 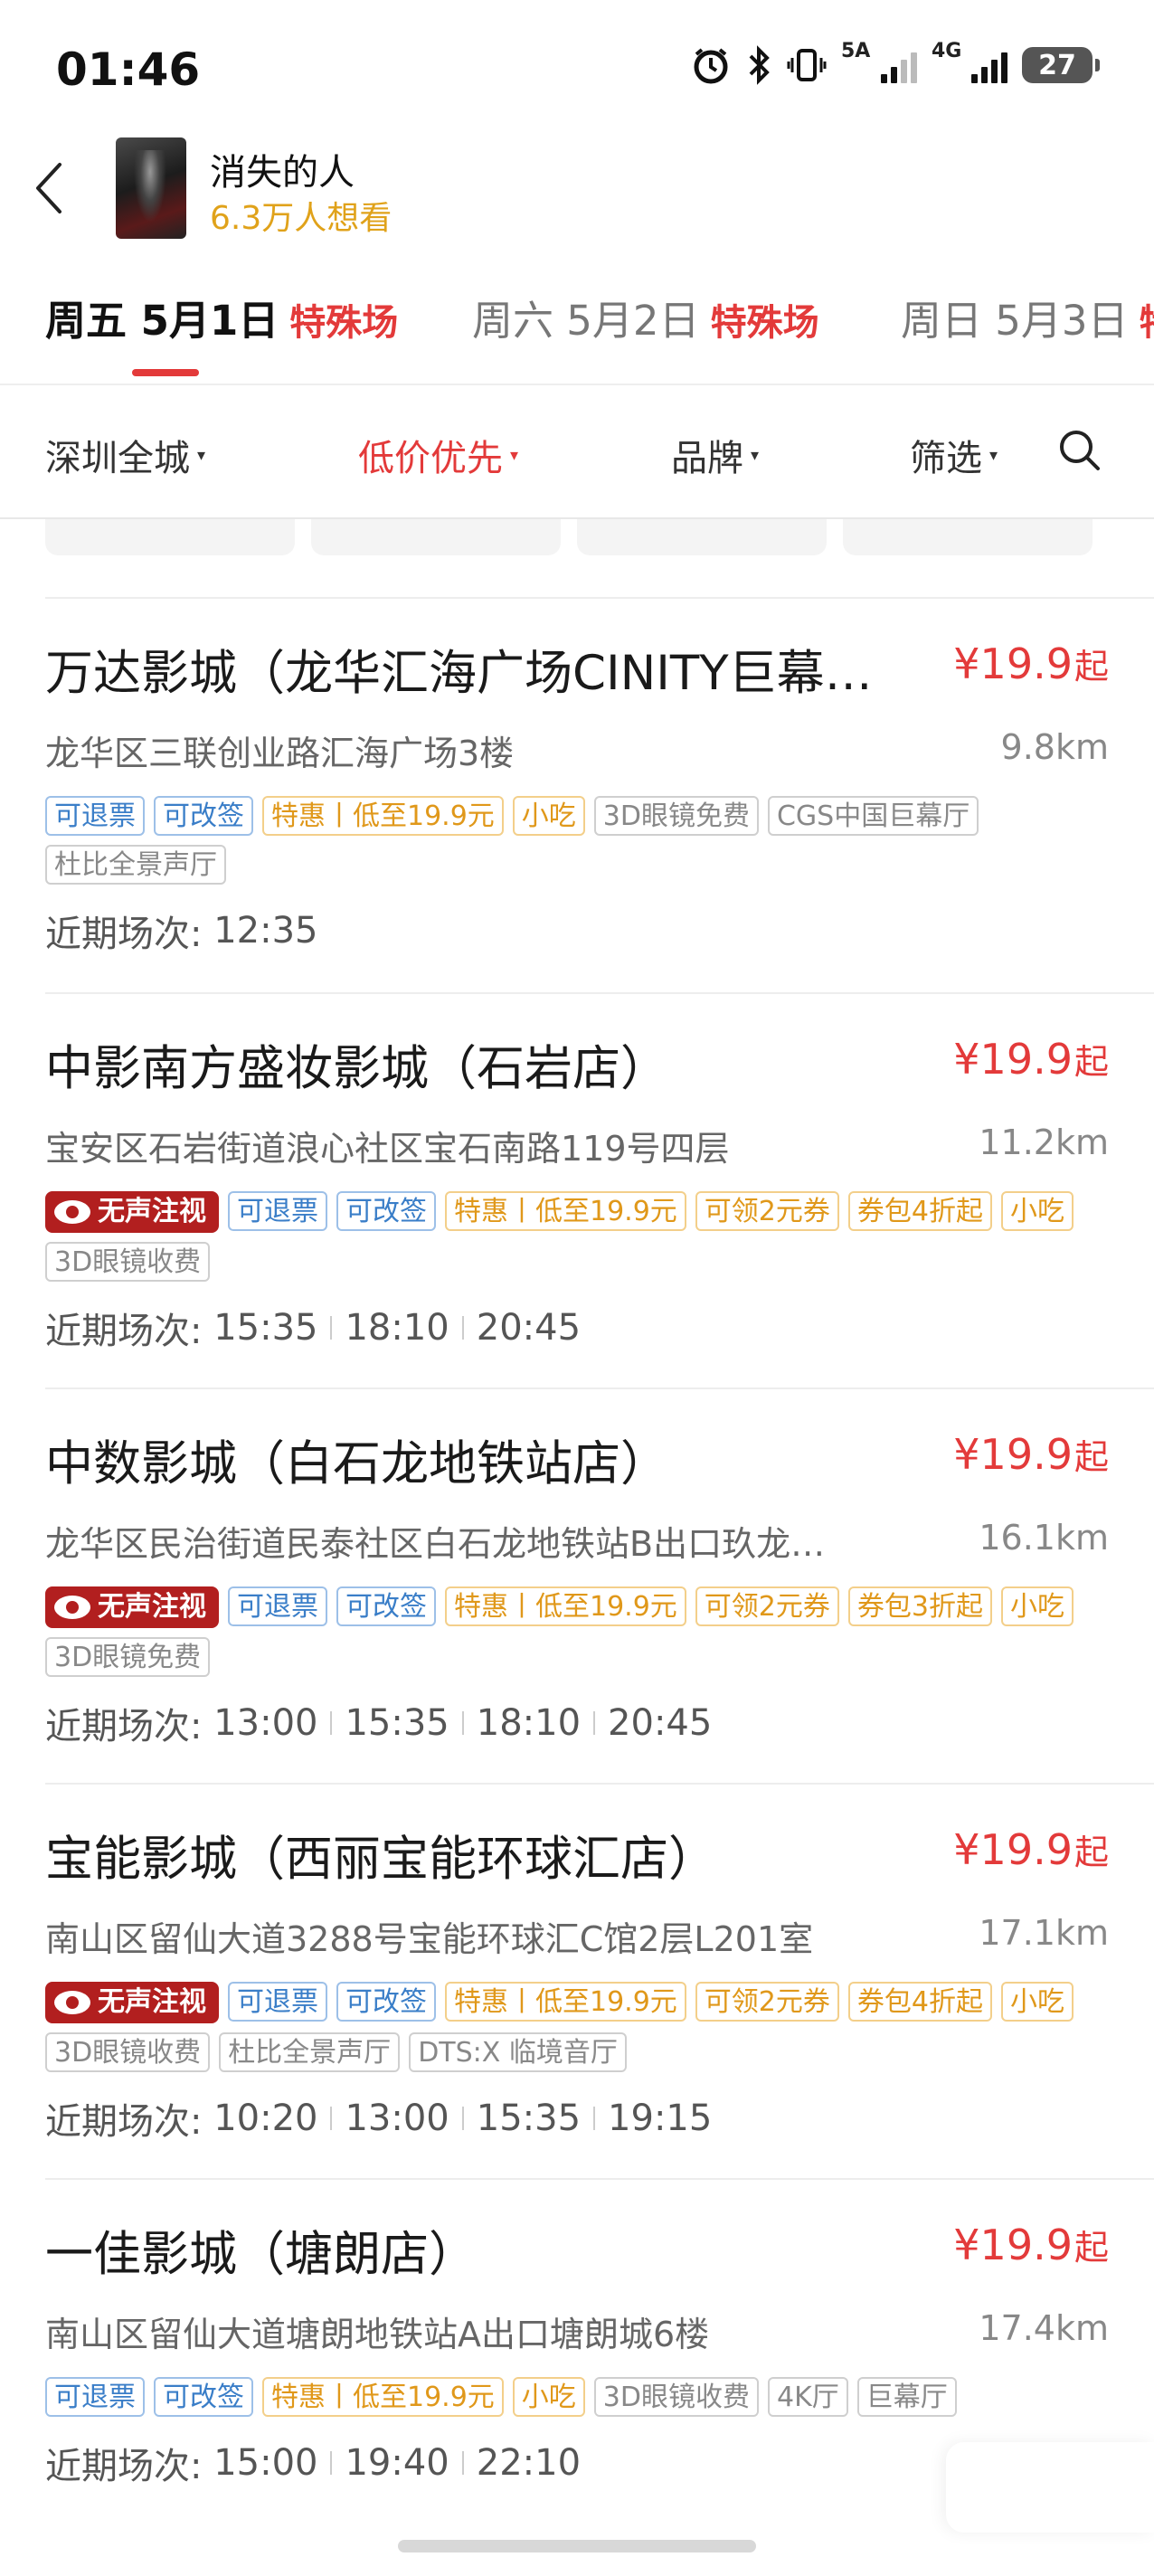 I want to click on caret-down-icon: ▾, so click(x=514, y=455).